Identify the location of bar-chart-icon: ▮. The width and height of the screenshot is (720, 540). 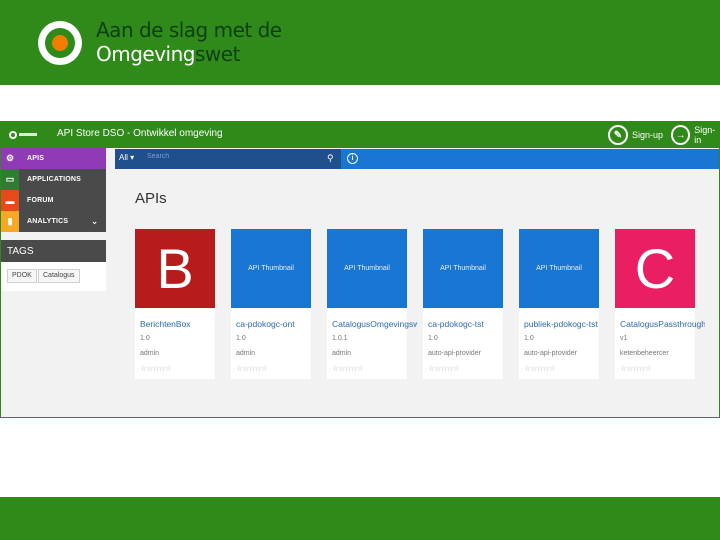
(10, 221).